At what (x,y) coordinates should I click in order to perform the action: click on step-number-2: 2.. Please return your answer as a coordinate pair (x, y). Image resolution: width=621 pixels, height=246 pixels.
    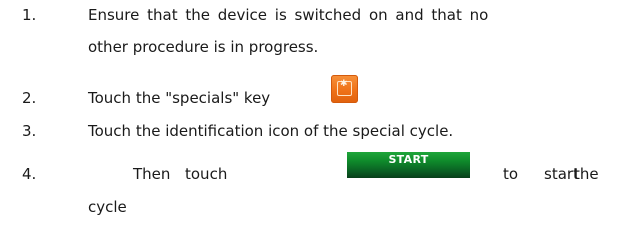
    Looking at the image, I should click on (29, 98).